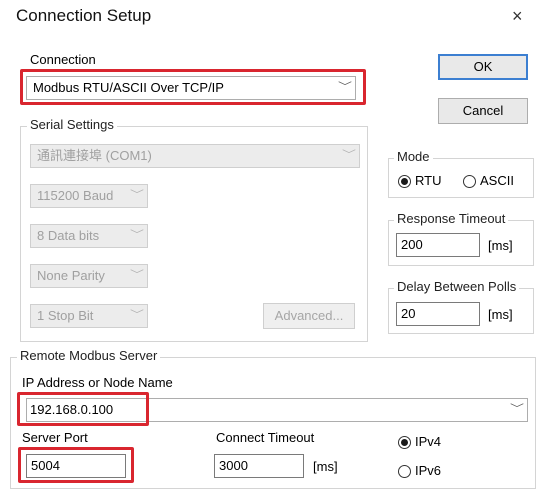 The width and height of the screenshot is (546, 495). What do you see at coordinates (428, 470) in the screenshot?
I see `ipv6-label: IPv6` at bounding box center [428, 470].